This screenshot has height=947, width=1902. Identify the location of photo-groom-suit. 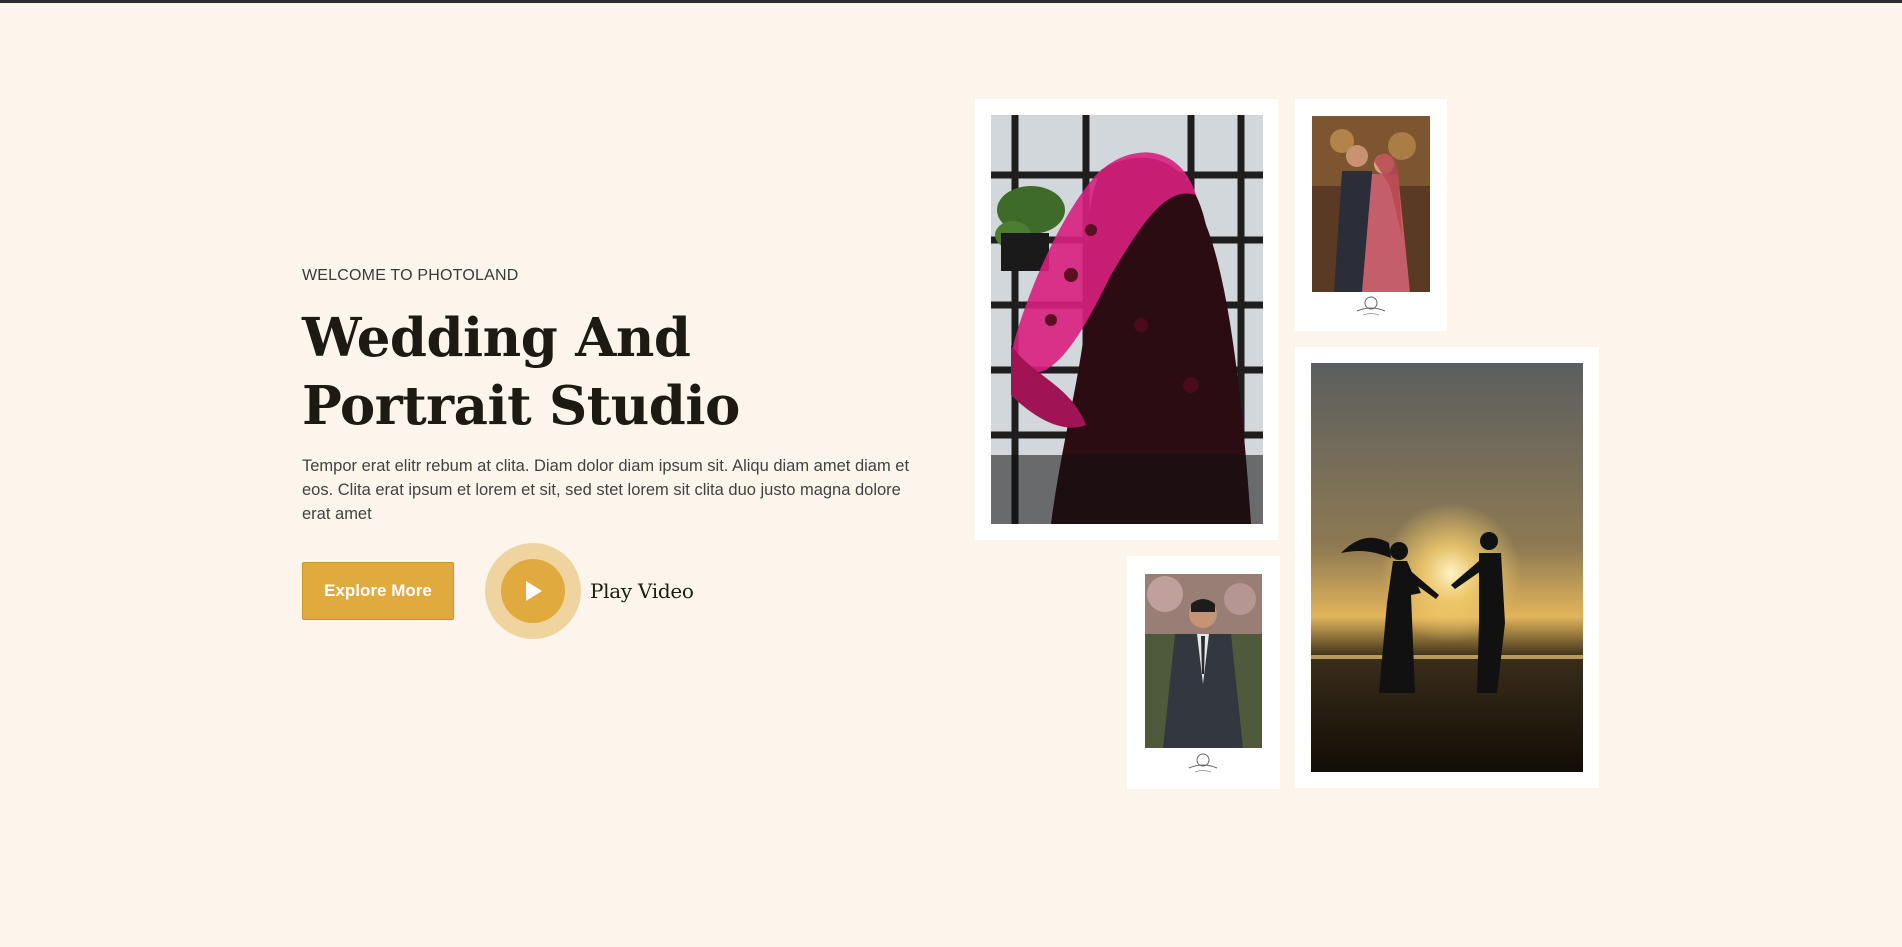
(1203, 661).